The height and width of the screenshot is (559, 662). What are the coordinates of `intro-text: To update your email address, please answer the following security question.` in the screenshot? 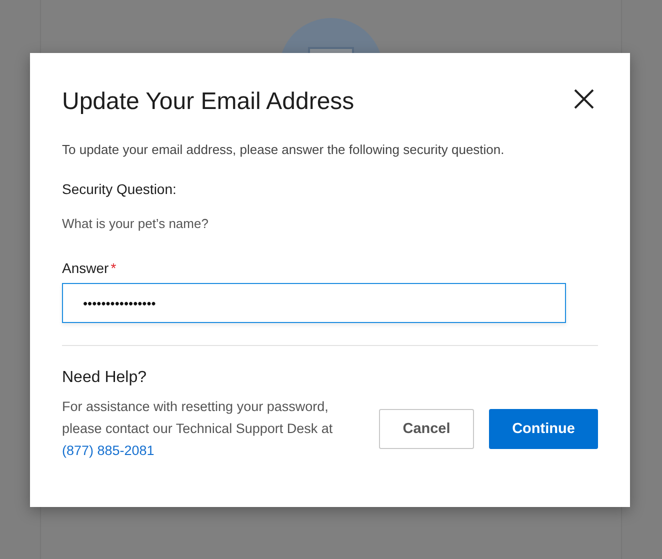 It's located at (284, 150).